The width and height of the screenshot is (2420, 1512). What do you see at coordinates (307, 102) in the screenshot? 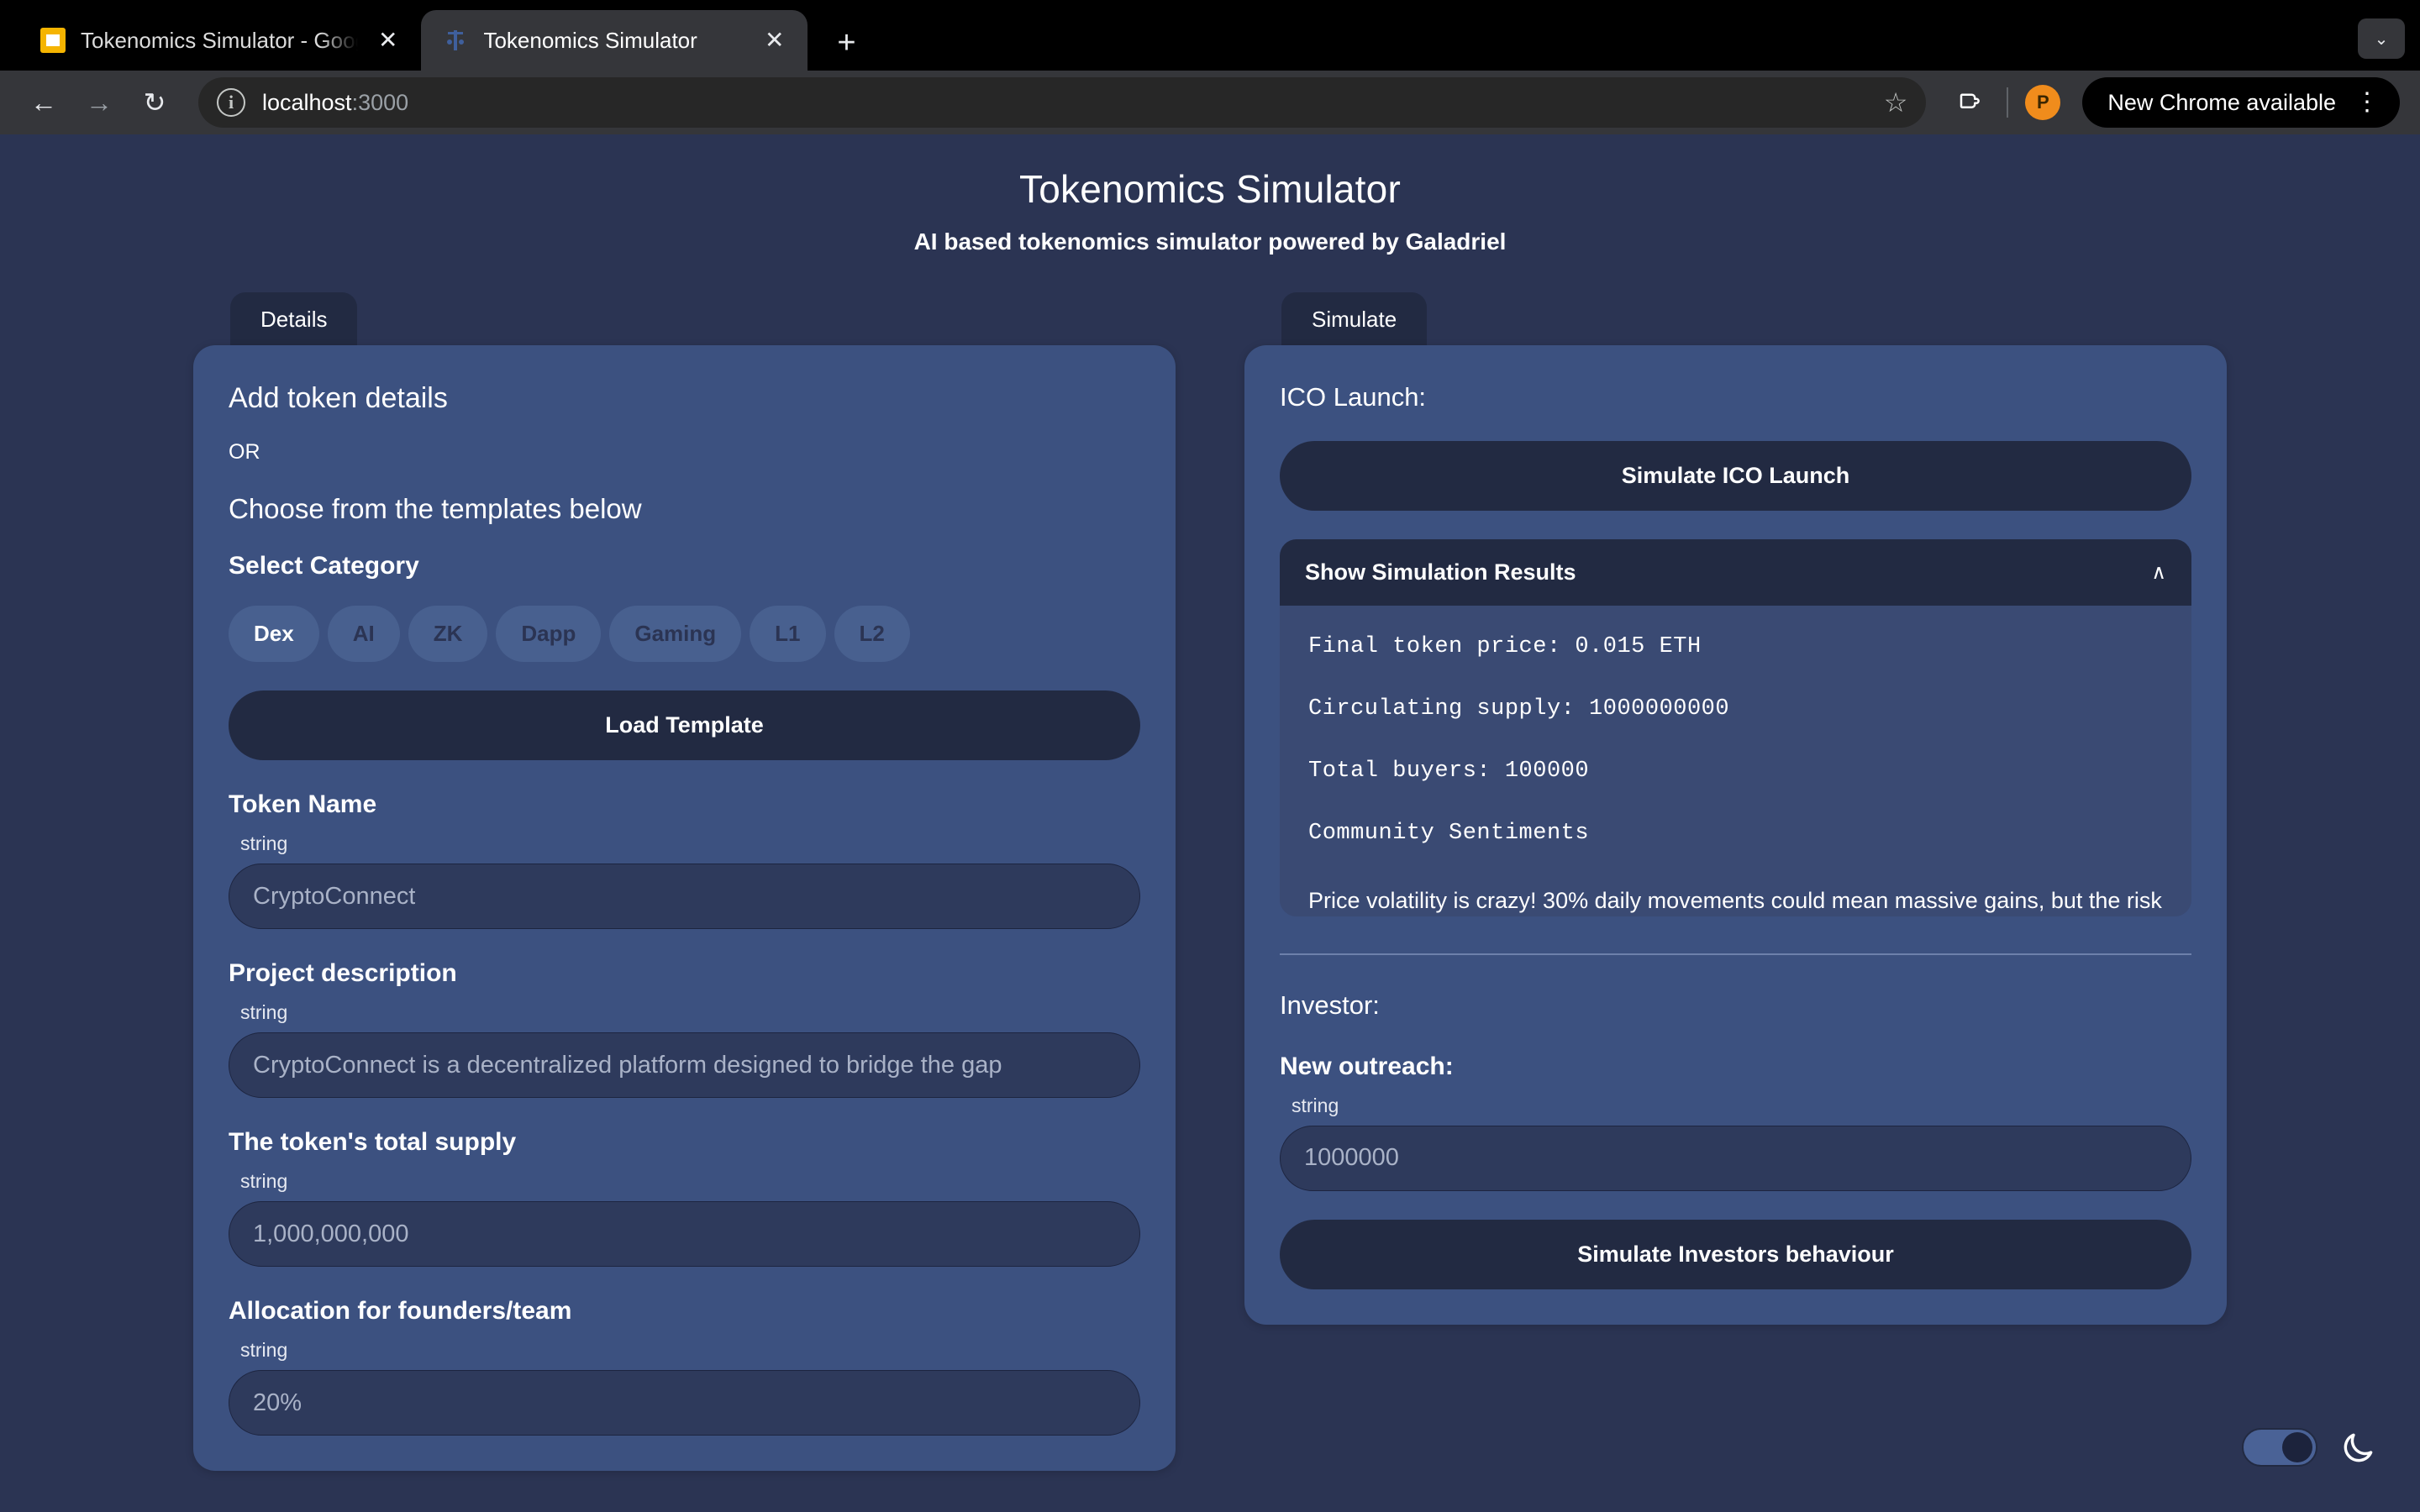
I see `url-host: localhost` at bounding box center [307, 102].